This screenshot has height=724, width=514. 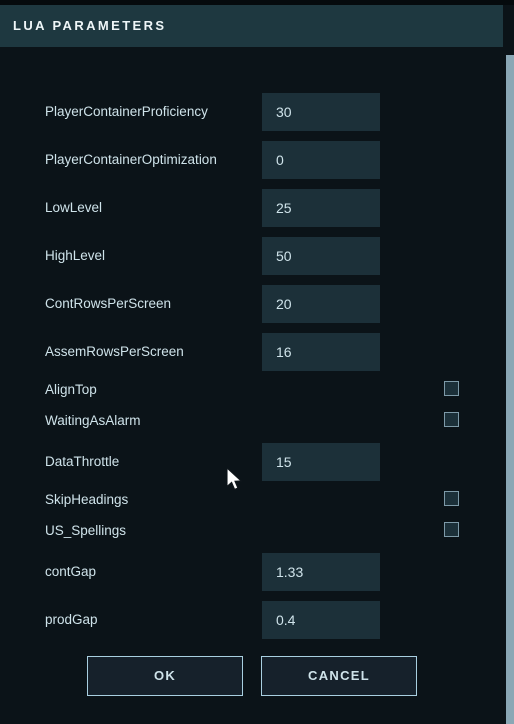 What do you see at coordinates (71, 389) in the screenshot?
I see `field-label: AlignTop` at bounding box center [71, 389].